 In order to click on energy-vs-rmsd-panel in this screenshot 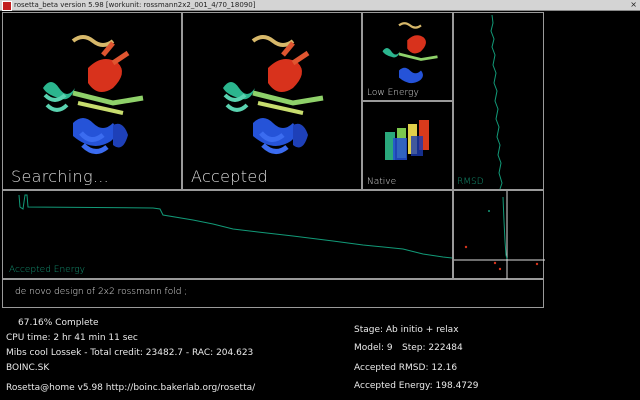, I will do `click(499, 235)`.